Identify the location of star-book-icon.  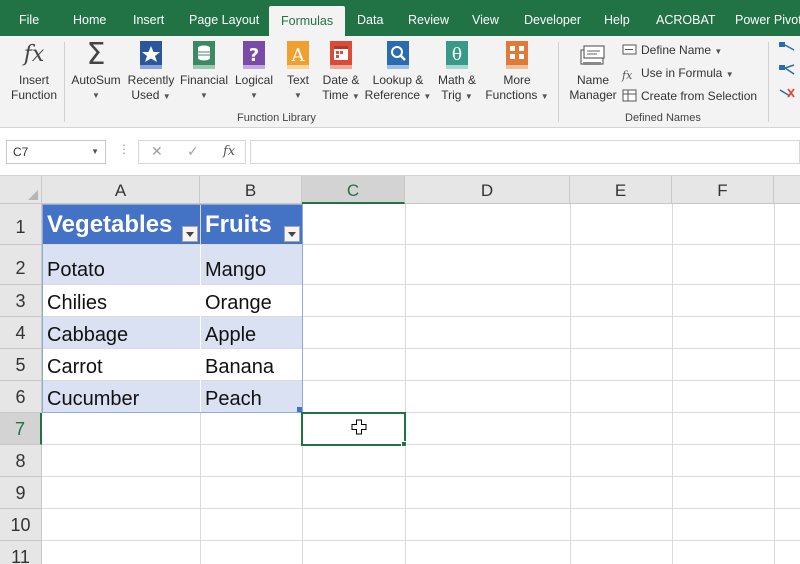
(151, 55).